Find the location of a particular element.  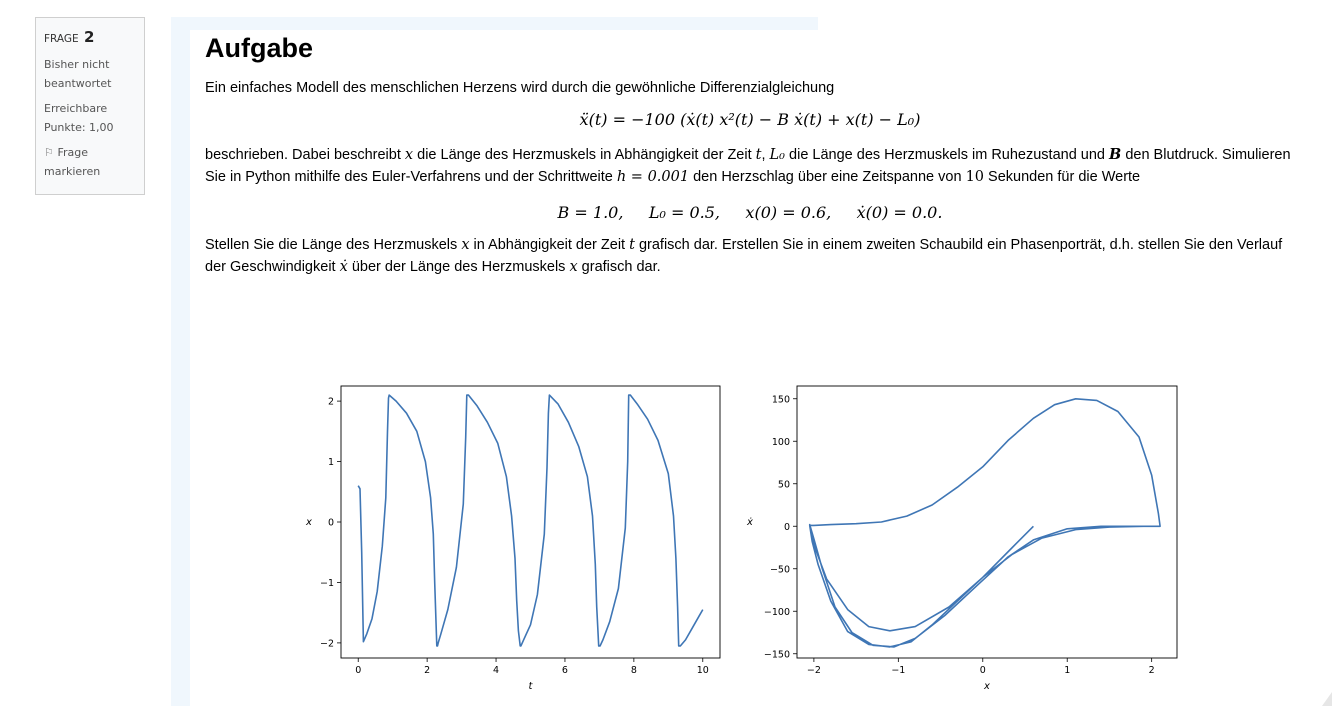

flag-question-link: ⚐ Frage markieren is located at coordinates (90, 162).